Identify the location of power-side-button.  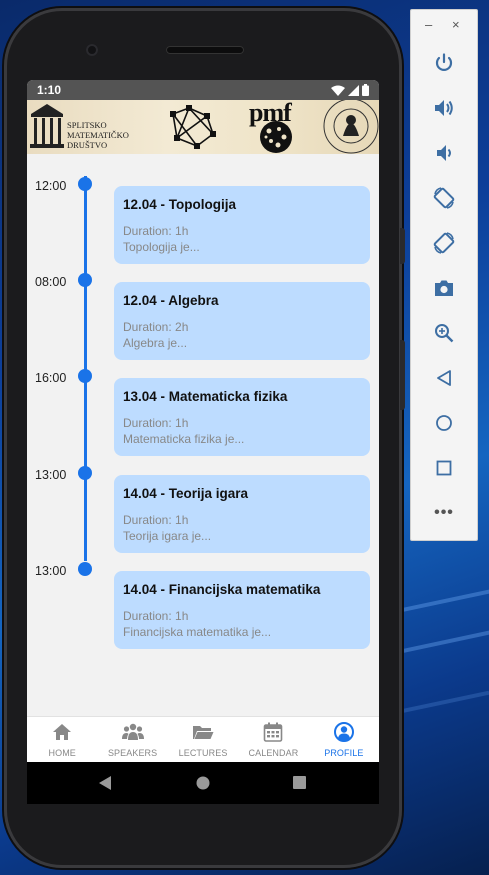
(402, 246).